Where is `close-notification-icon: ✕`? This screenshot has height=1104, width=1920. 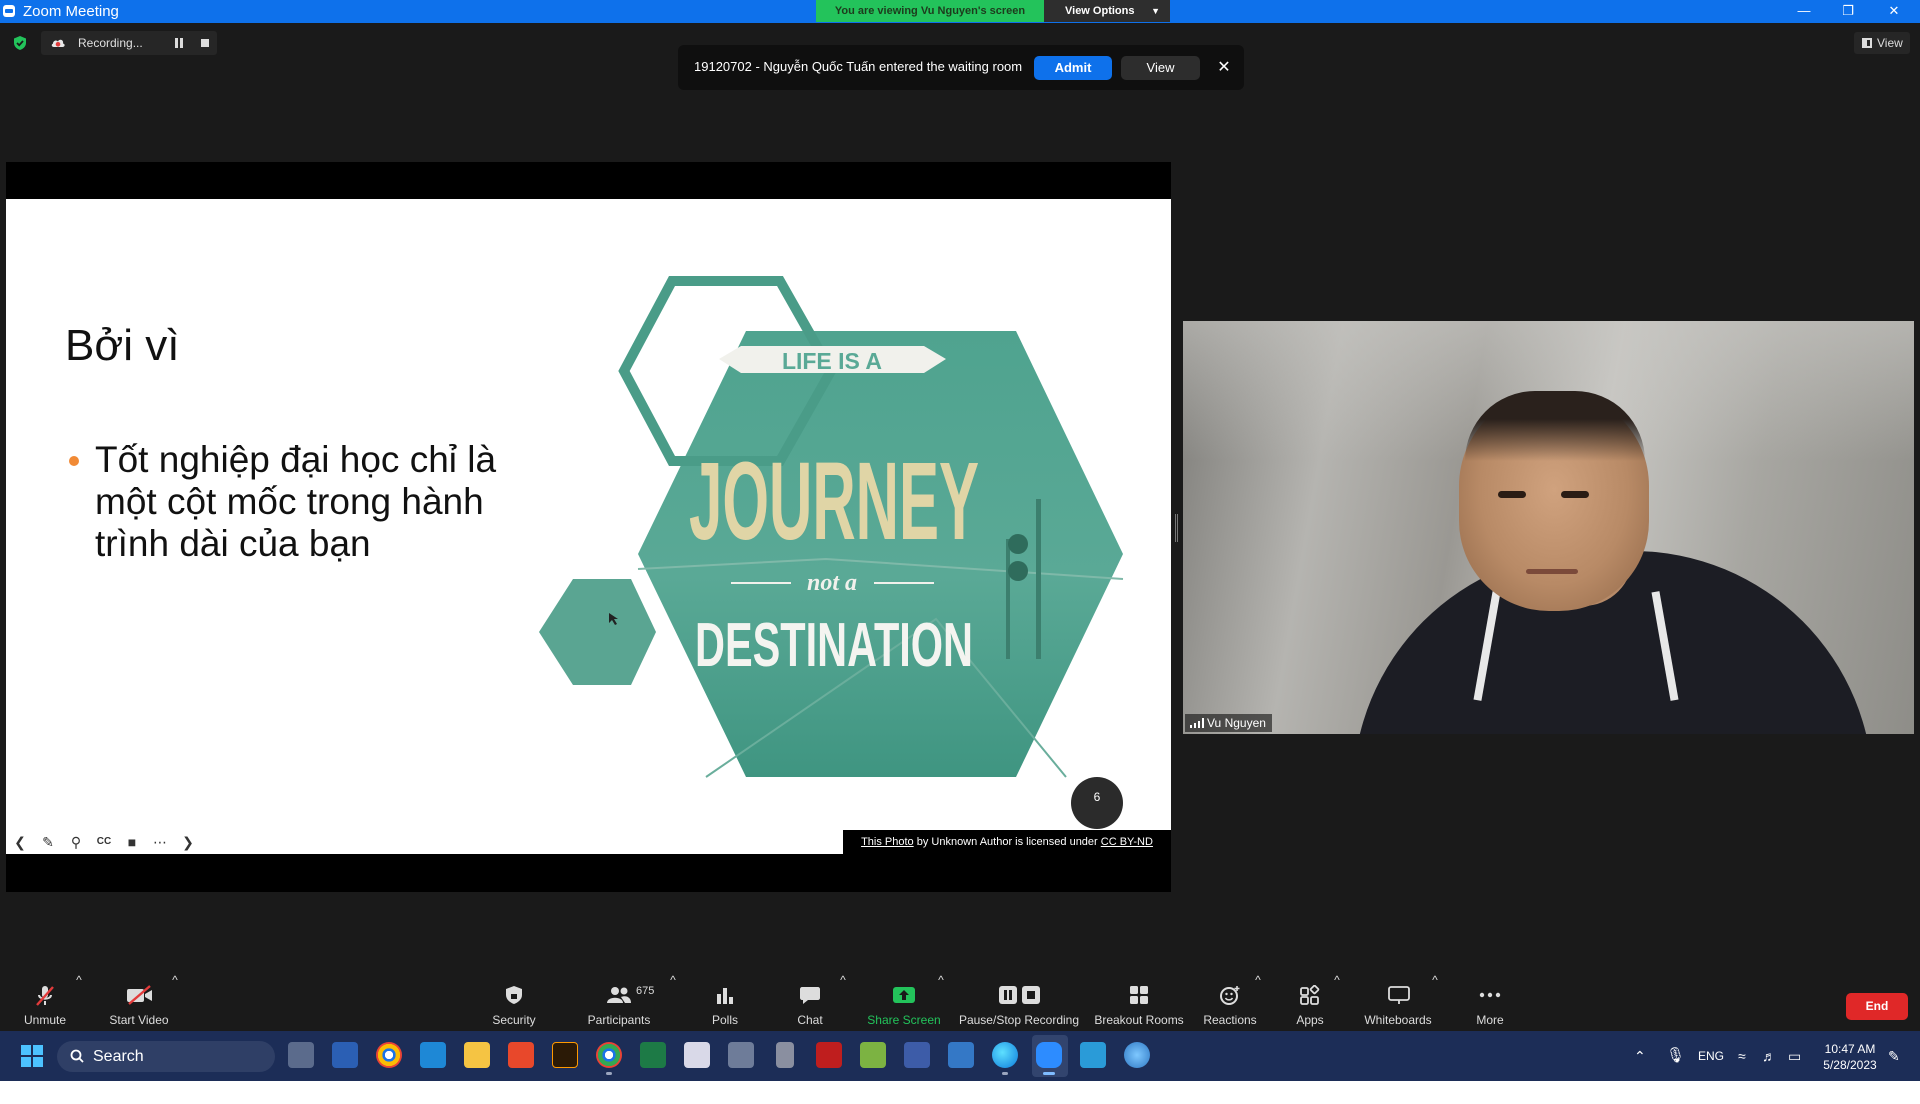 close-notification-icon: ✕ is located at coordinates (1224, 68).